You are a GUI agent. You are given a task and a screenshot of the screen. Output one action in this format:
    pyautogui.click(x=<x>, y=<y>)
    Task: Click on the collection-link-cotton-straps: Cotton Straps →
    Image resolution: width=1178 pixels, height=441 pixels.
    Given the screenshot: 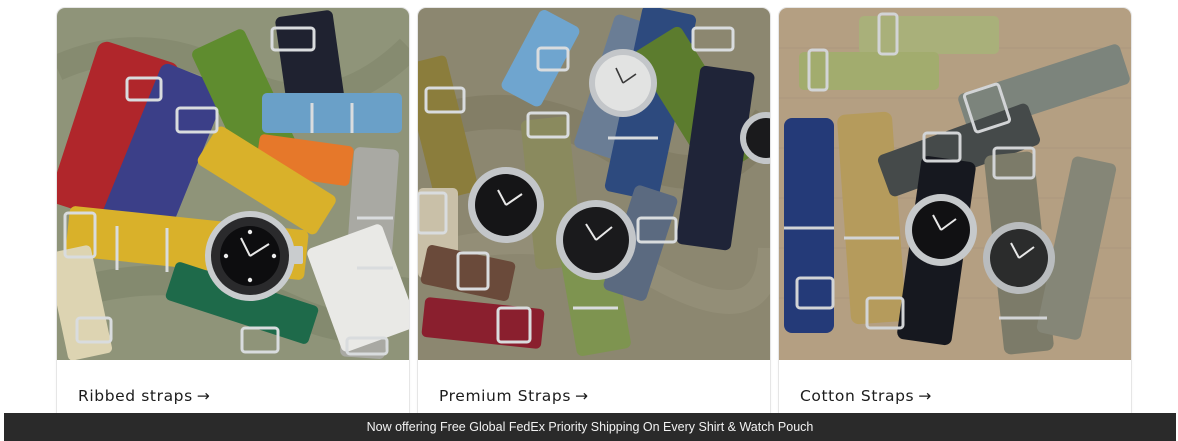 What is the action you would take?
    pyautogui.click(x=866, y=396)
    